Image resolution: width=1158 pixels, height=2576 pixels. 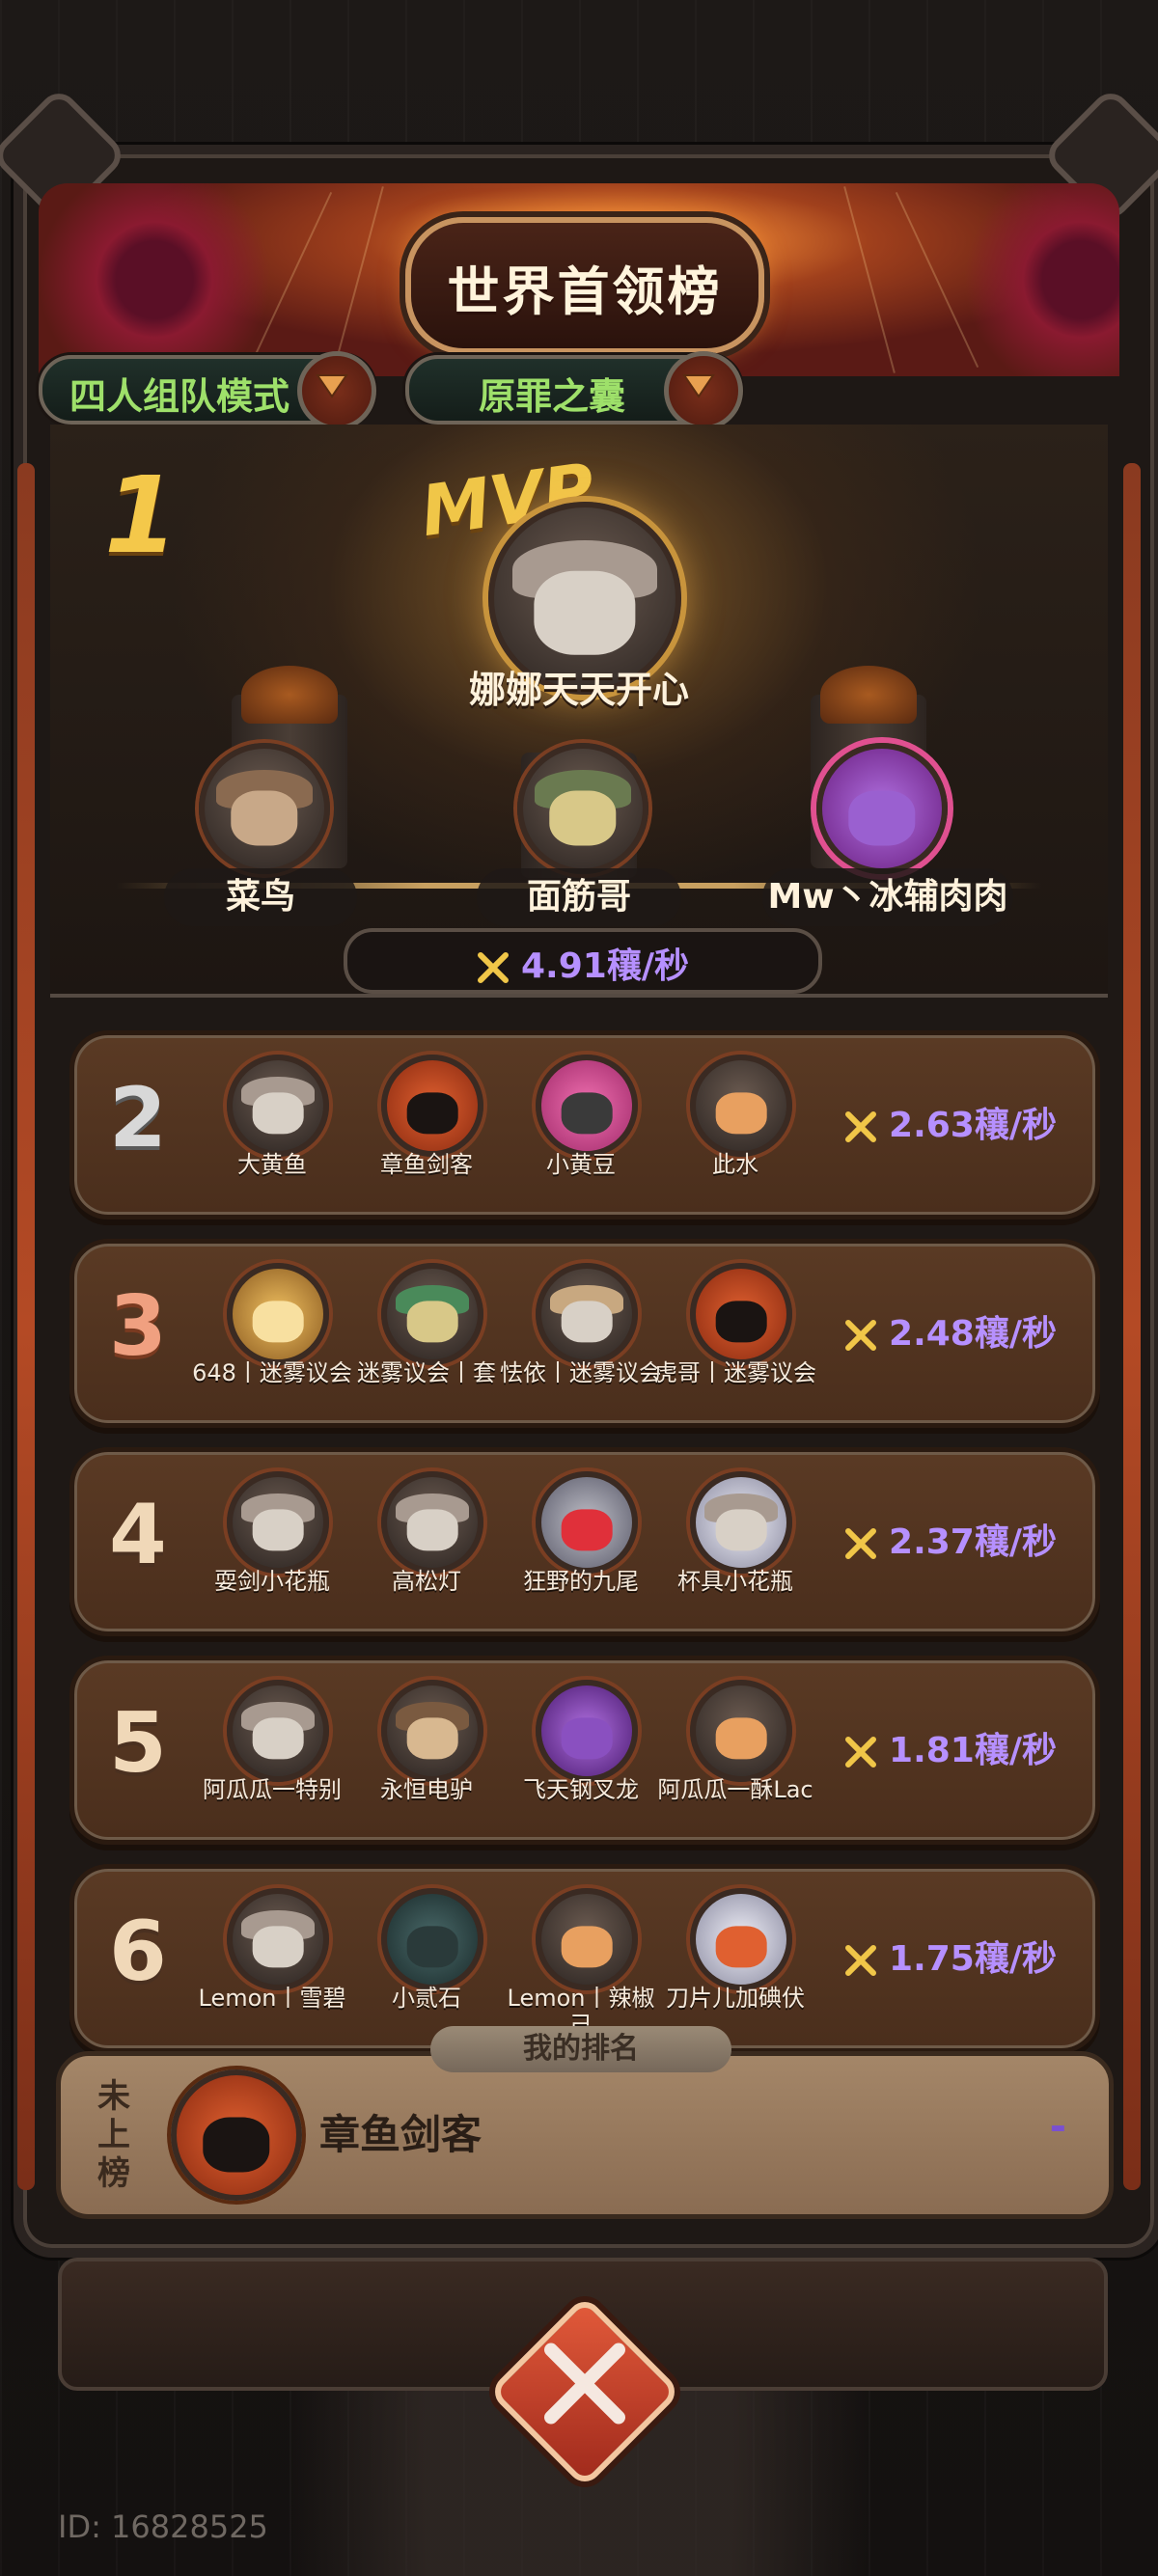 I want to click on member-name: 虎哥丨迷雾议会, so click(x=735, y=1372).